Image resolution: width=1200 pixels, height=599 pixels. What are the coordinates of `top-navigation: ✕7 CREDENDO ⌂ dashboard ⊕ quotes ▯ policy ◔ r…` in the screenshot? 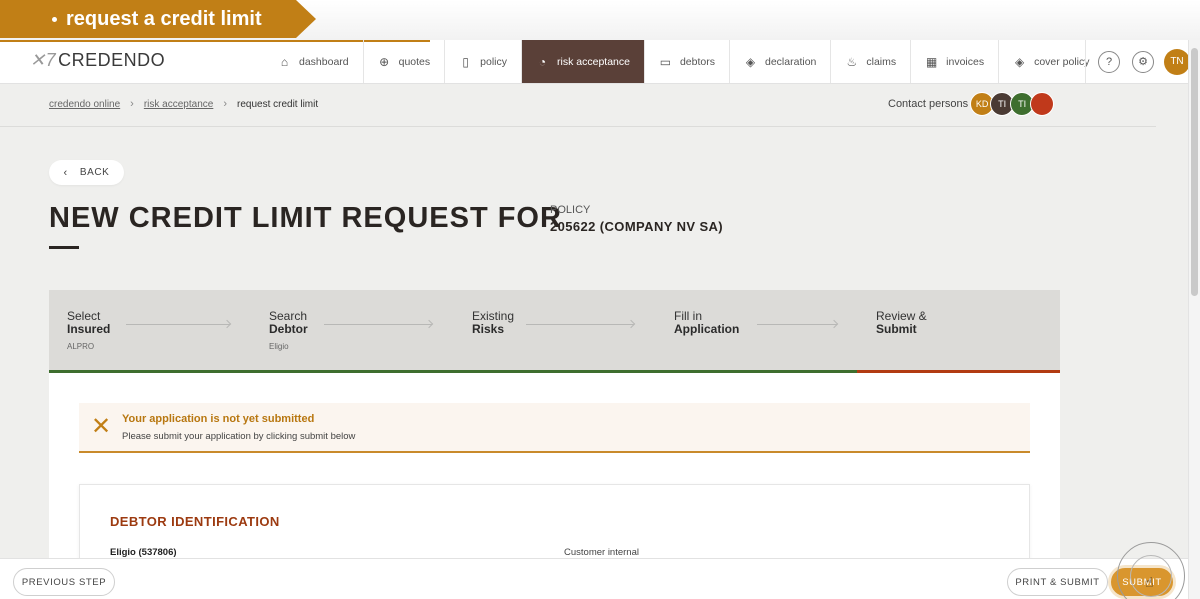 It's located at (595, 62).